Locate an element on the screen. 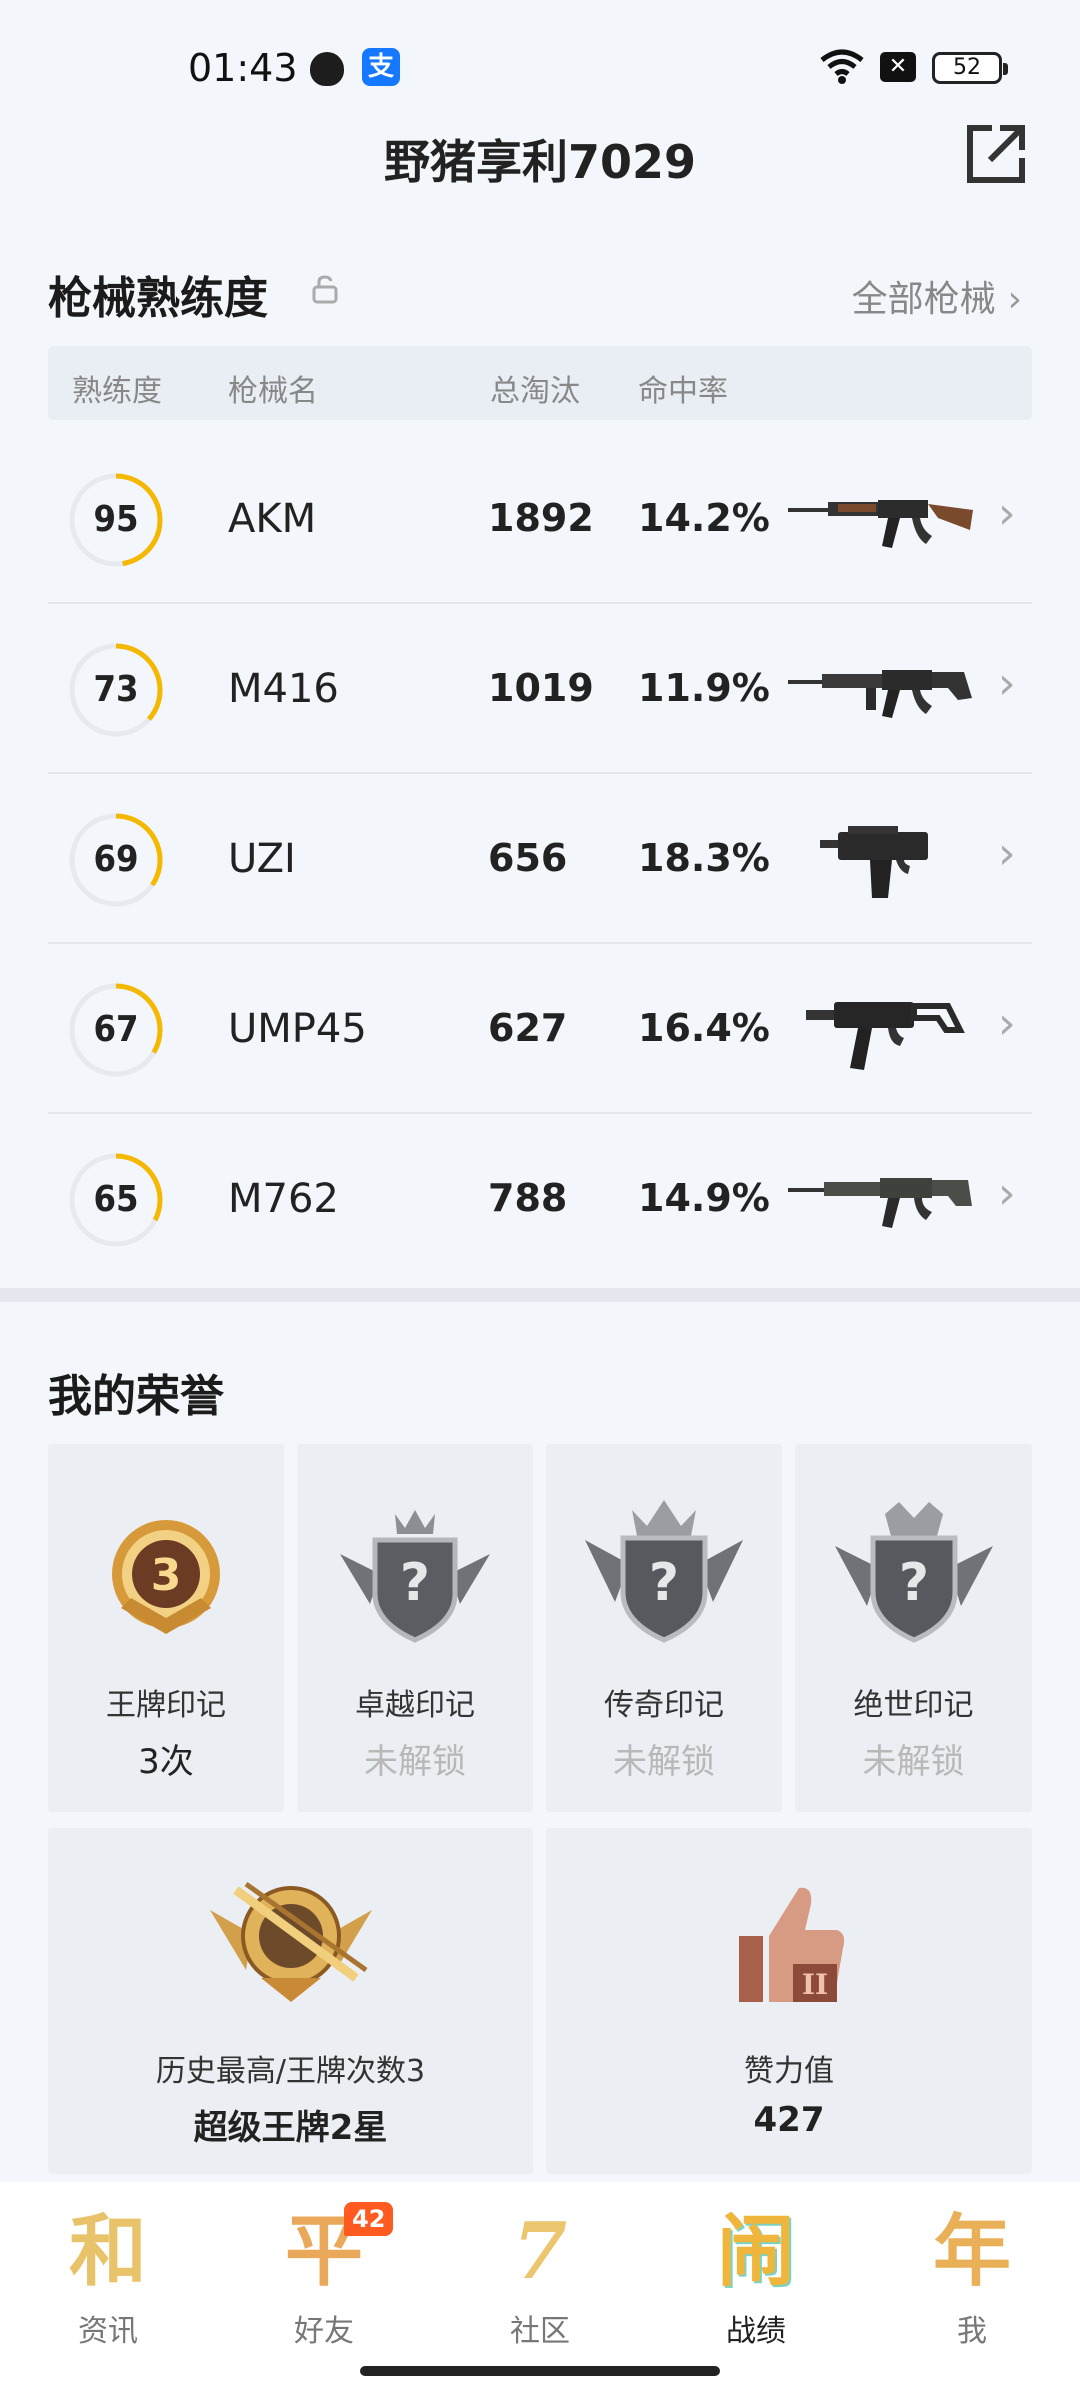 The width and height of the screenshot is (1080, 2400). honor-label: 绝世印记 is located at coordinates (913, 1705).